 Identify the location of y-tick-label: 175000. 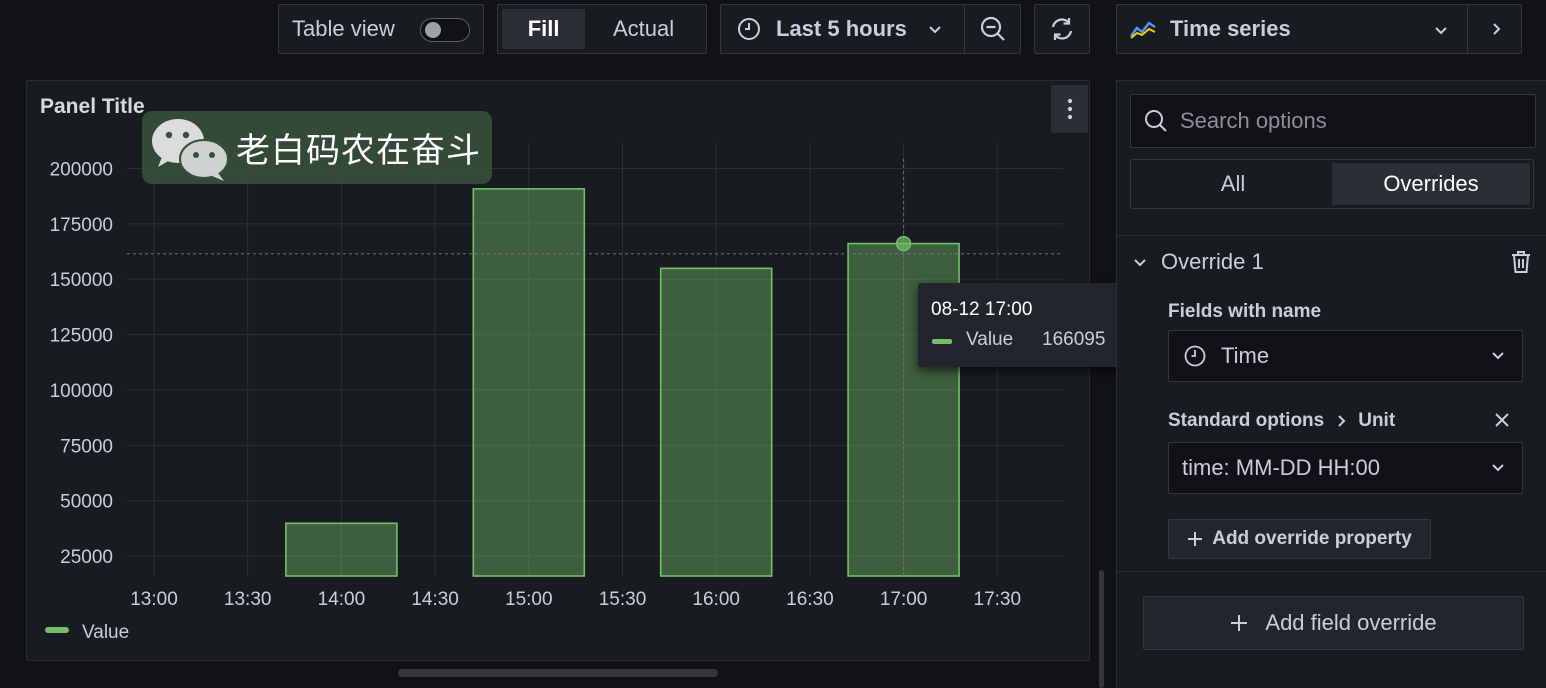
(81, 225).